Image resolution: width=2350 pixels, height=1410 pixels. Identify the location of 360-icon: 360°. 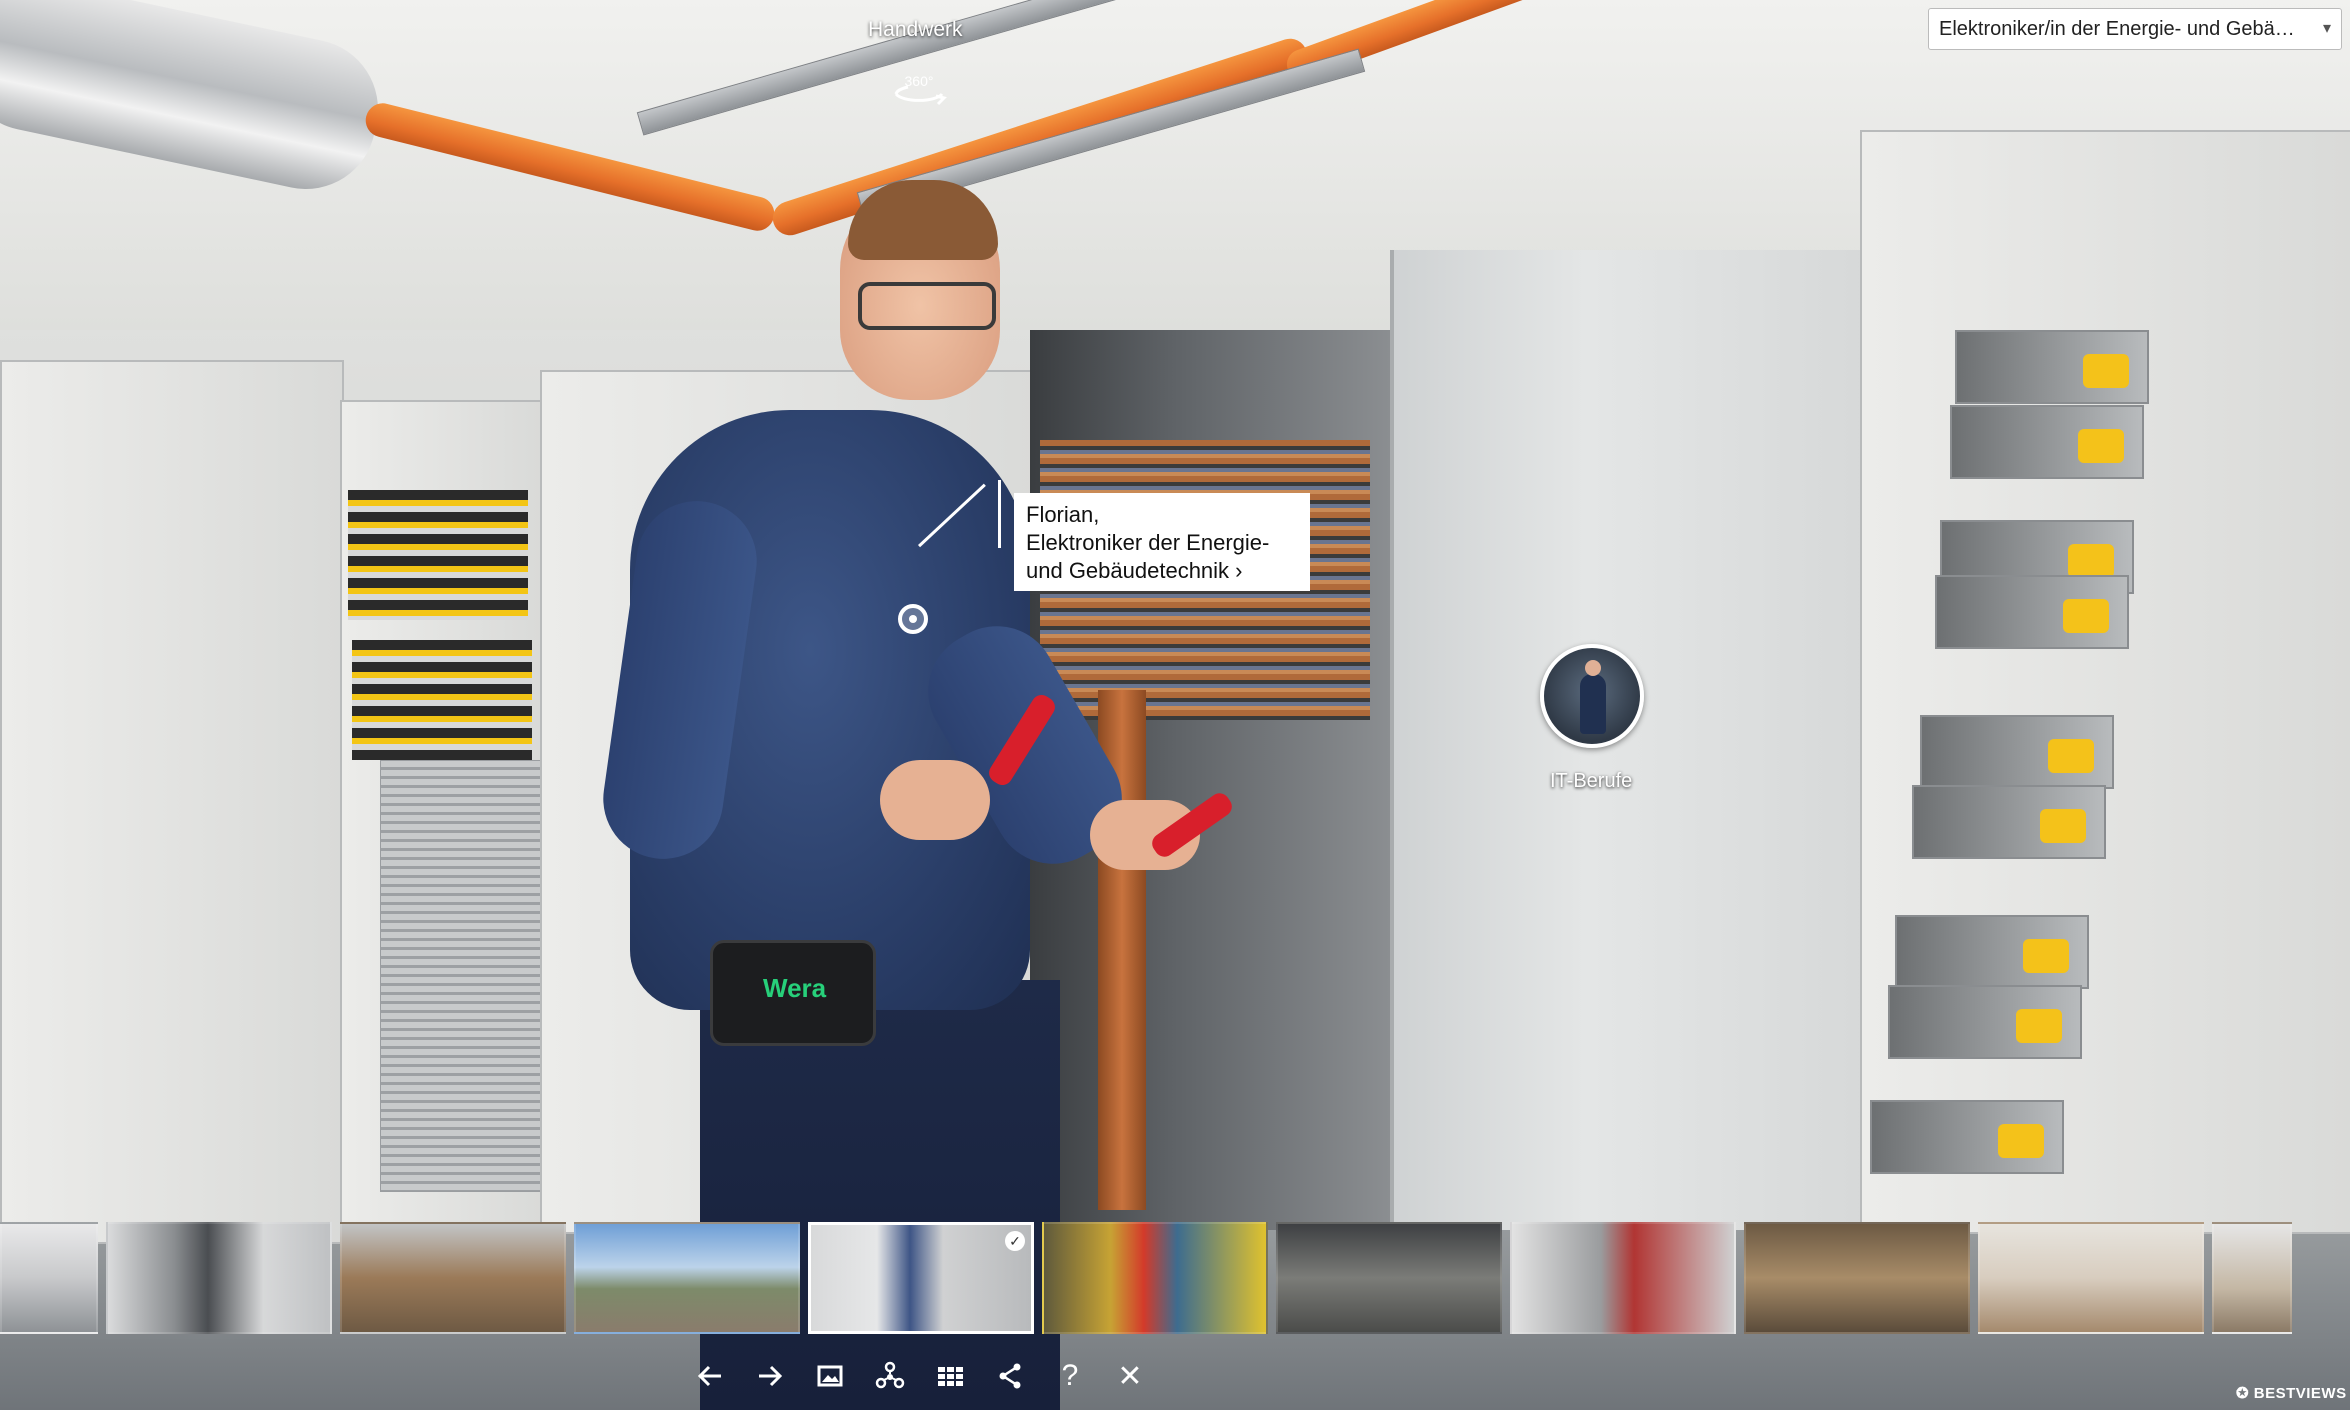
(919, 91).